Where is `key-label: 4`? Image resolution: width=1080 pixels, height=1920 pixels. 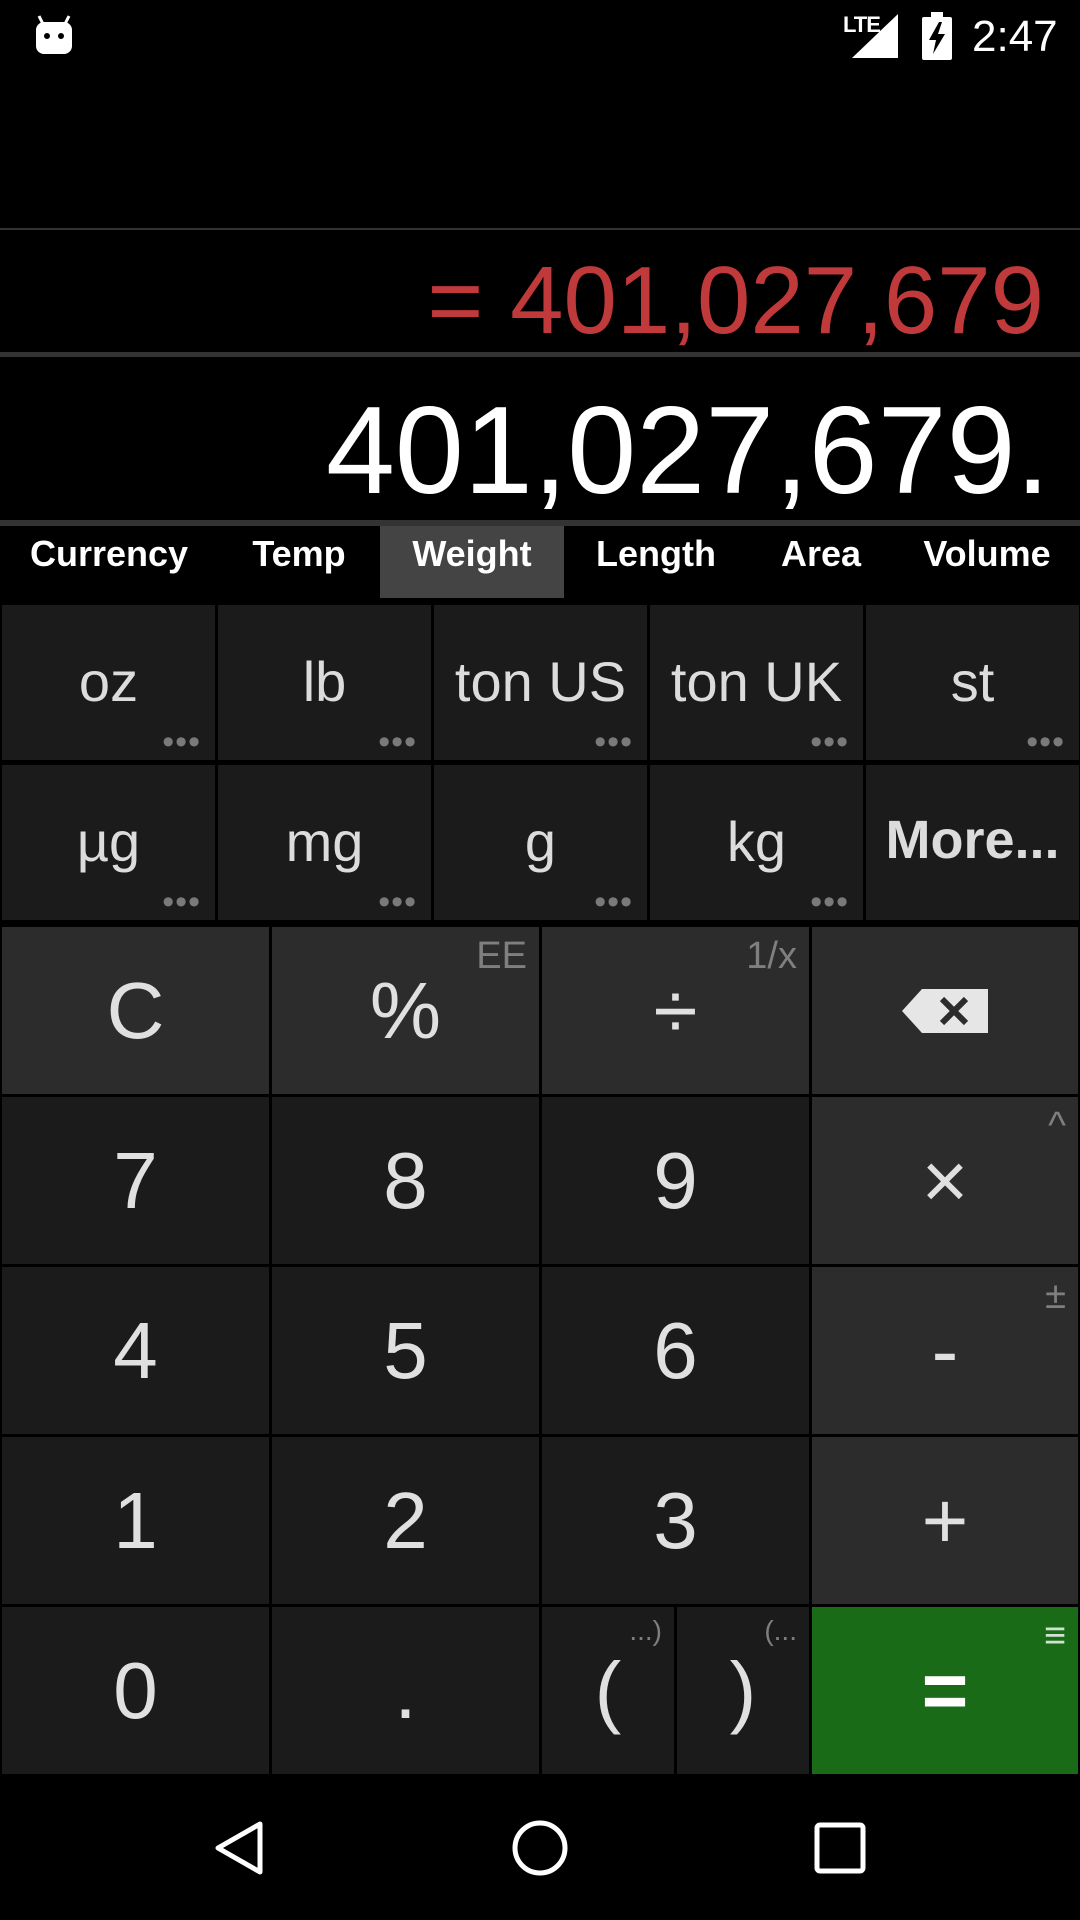
key-label: 4 is located at coordinates (135, 1350).